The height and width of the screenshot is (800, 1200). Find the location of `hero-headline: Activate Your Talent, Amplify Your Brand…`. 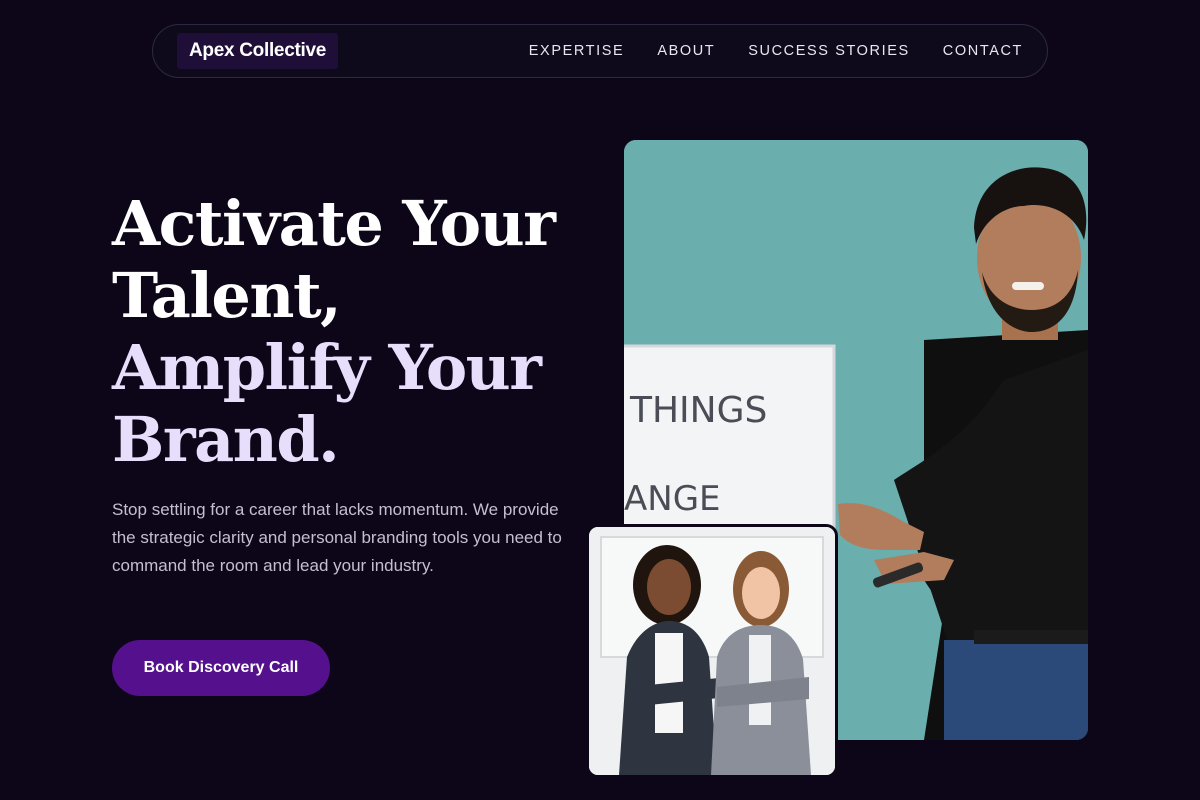

hero-headline: Activate Your Talent, Amplify Your Brand… is located at coordinates (347, 332).